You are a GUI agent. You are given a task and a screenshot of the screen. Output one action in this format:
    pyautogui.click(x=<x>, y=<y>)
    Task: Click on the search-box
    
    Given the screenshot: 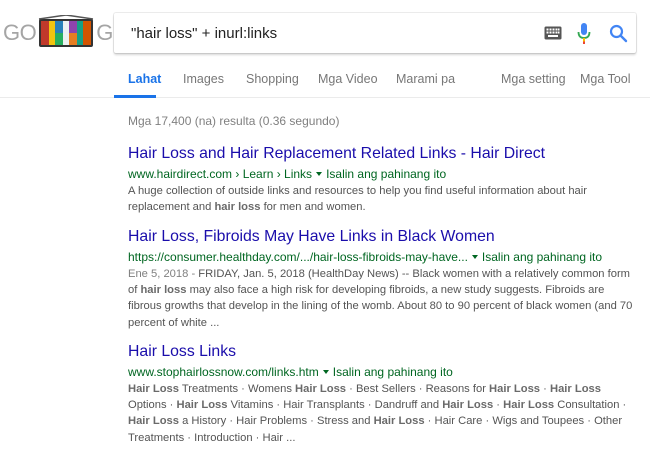 What is the action you would take?
    pyautogui.click(x=375, y=33)
    